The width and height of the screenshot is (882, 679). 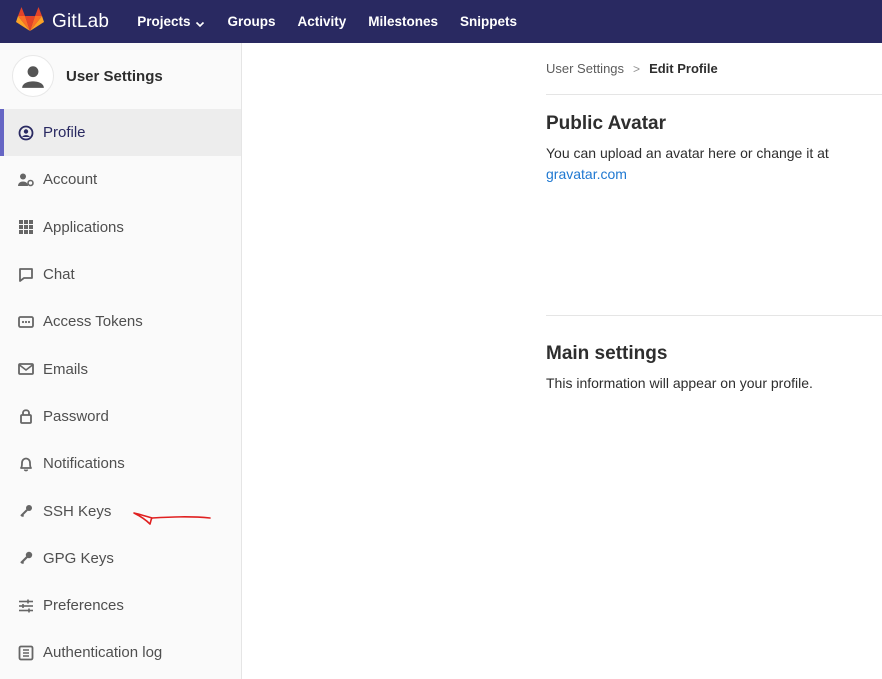 What do you see at coordinates (83, 606) in the screenshot?
I see `sidebar-item-label: Preferences` at bounding box center [83, 606].